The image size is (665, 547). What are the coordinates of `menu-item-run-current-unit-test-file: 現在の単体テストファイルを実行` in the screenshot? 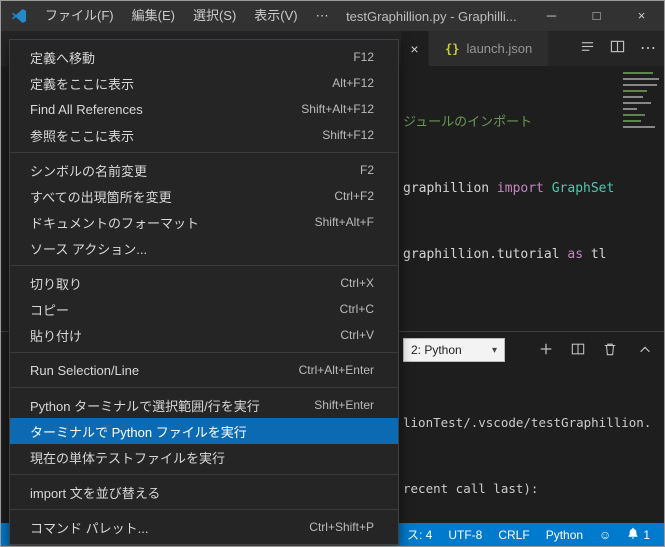 It's located at (204, 457).